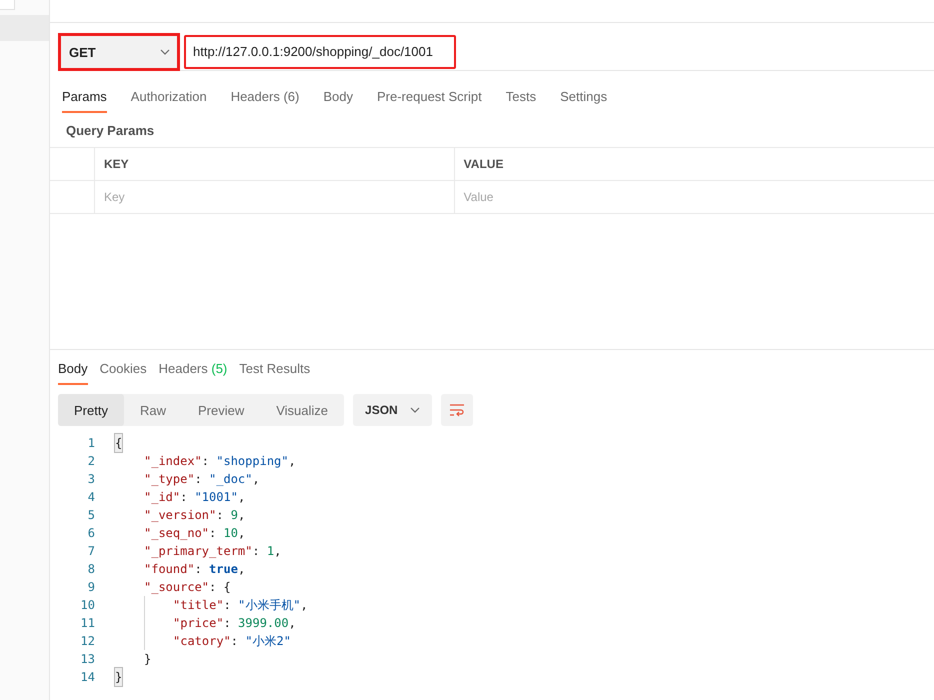 The height and width of the screenshot is (700, 934). What do you see at coordinates (202, 641) in the screenshot?
I see `code-token: "catory"` at bounding box center [202, 641].